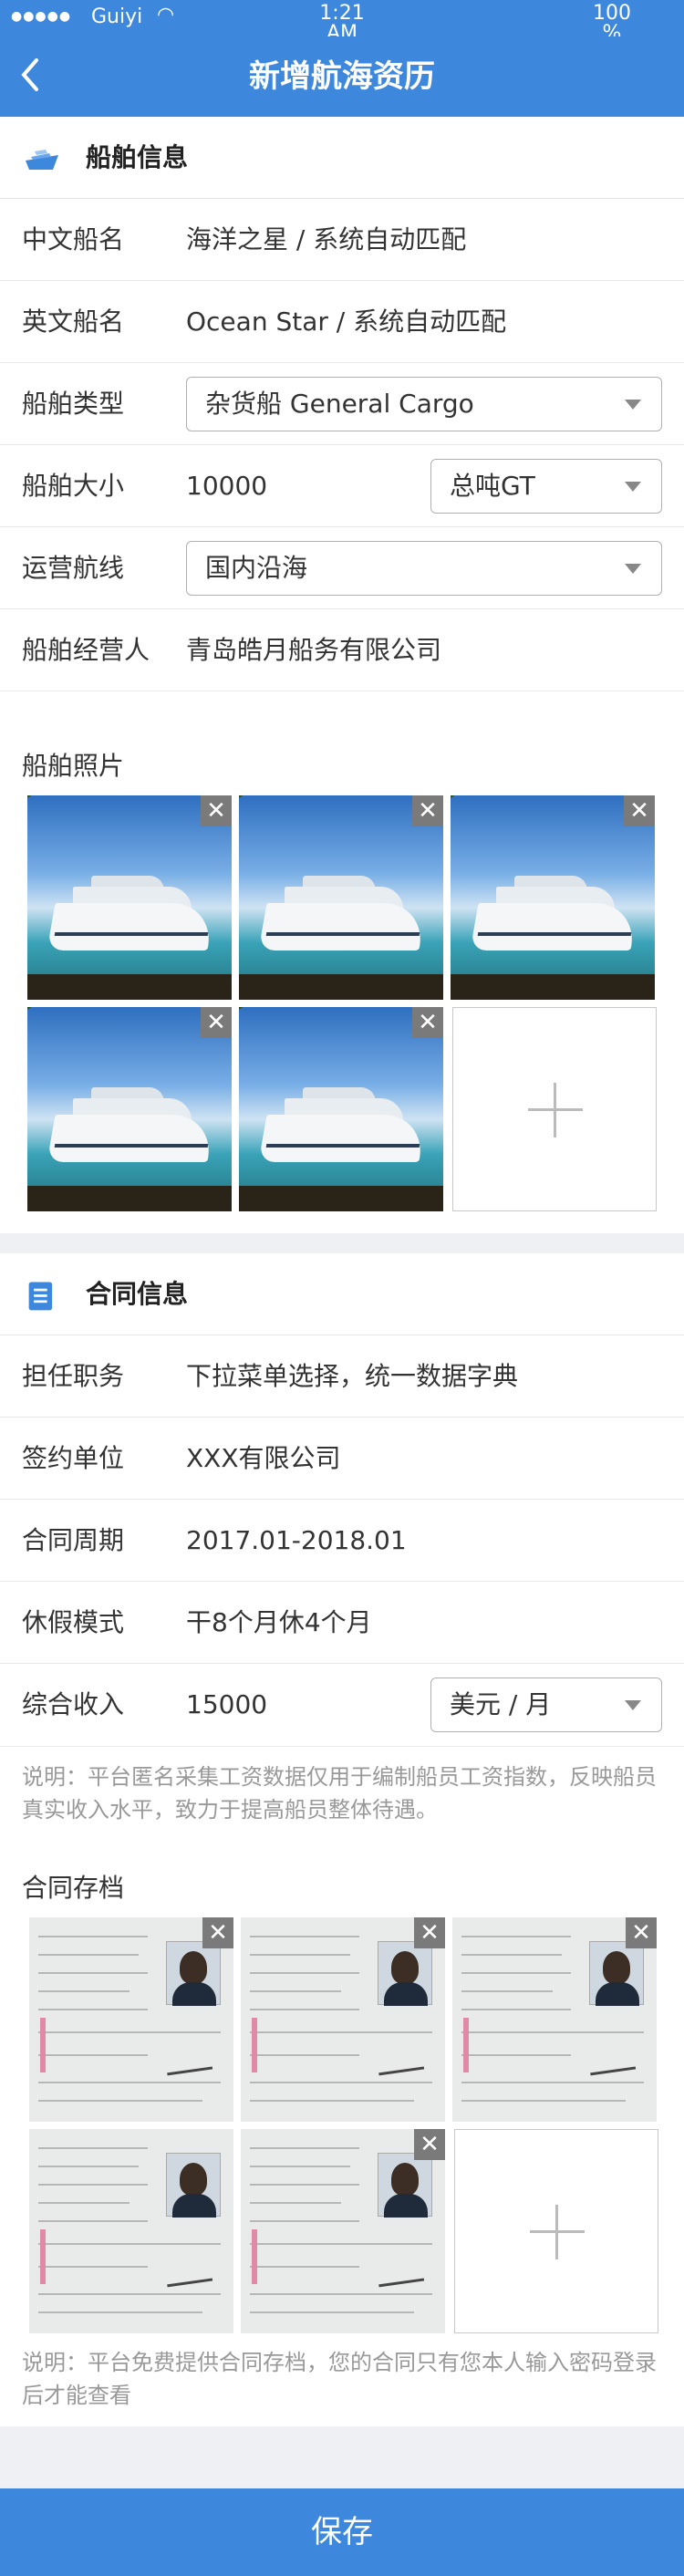  I want to click on signal-icon: ●●●●●, so click(41, 16).